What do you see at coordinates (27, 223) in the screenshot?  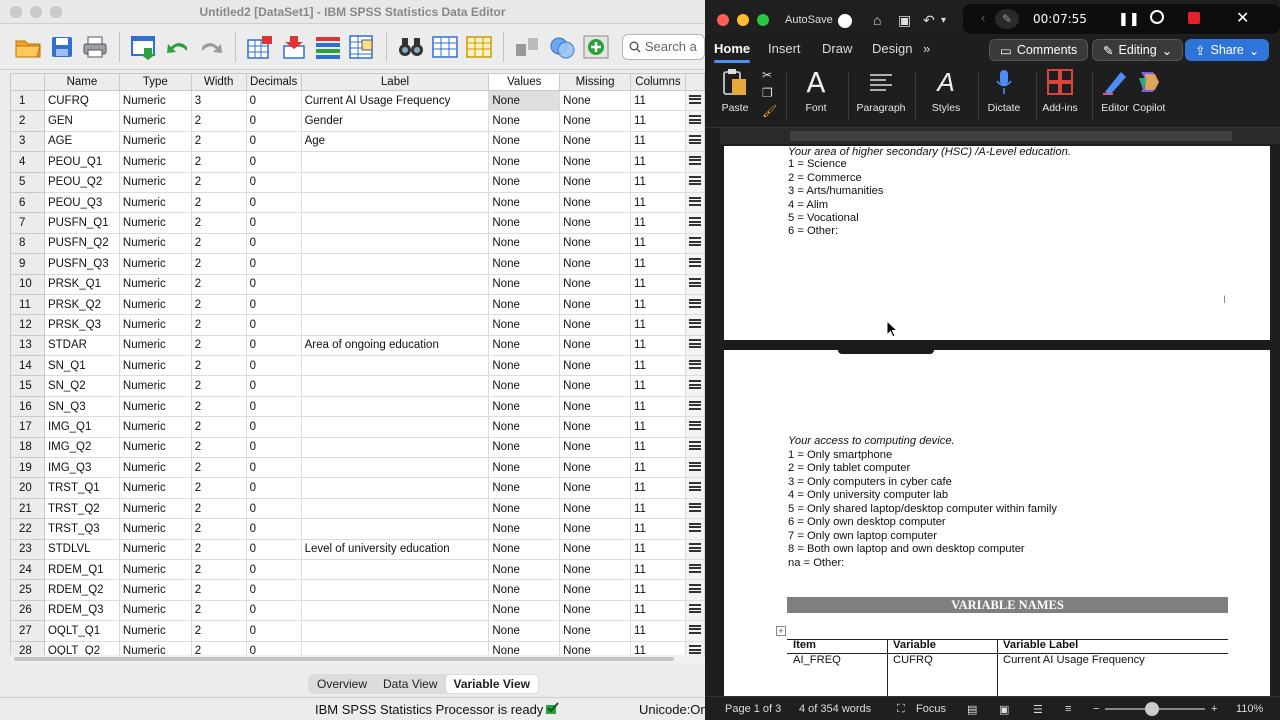 I see `row-number: 7` at bounding box center [27, 223].